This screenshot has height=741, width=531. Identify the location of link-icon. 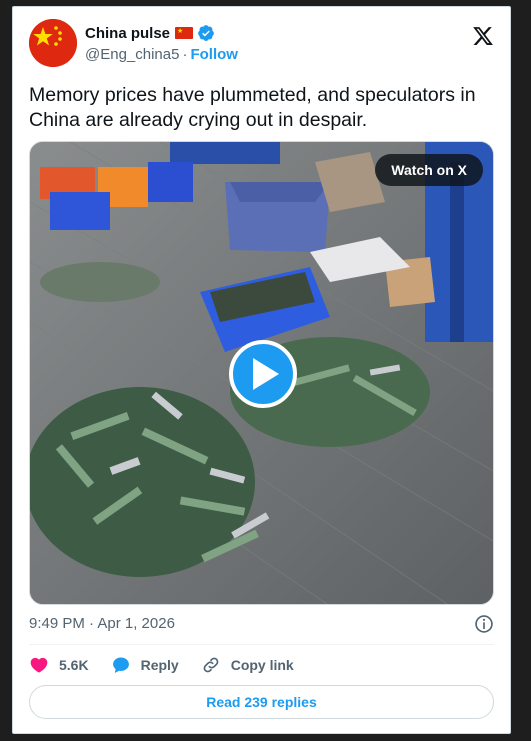
(211, 665).